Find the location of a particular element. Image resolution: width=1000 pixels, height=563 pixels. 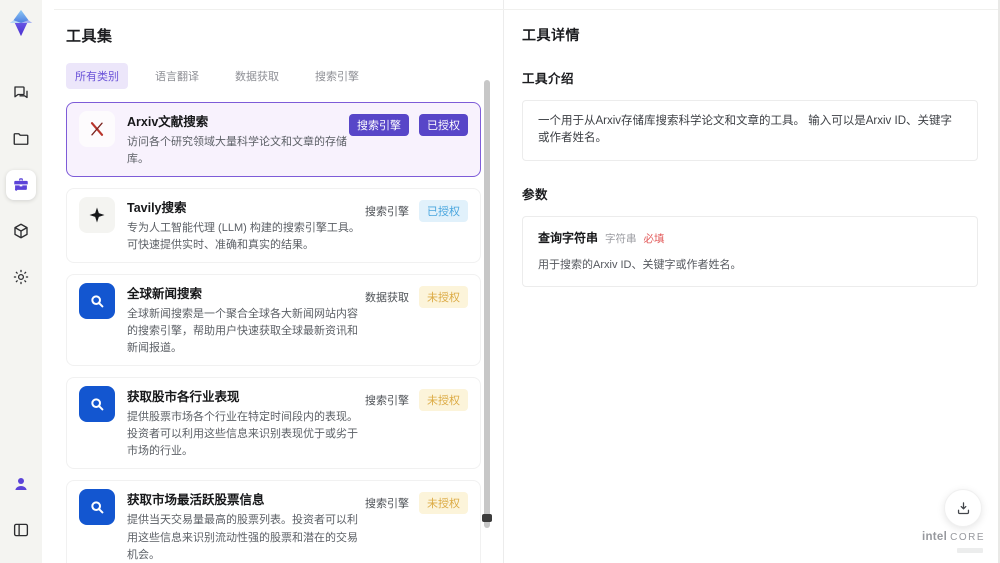

tab-all-categories: 所有类别 is located at coordinates (97, 76).